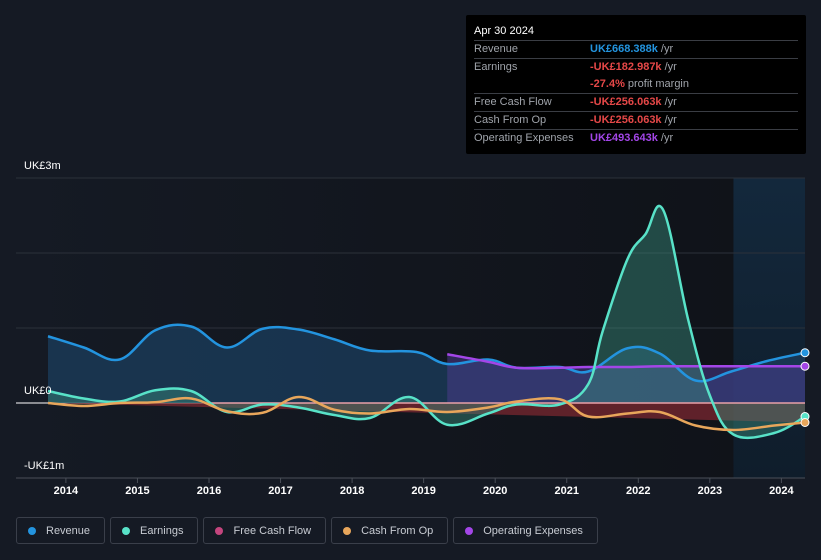 Image resolution: width=821 pixels, height=560 pixels. Describe the element at coordinates (781, 491) in the screenshot. I see `x-tick-label: 2024` at that location.